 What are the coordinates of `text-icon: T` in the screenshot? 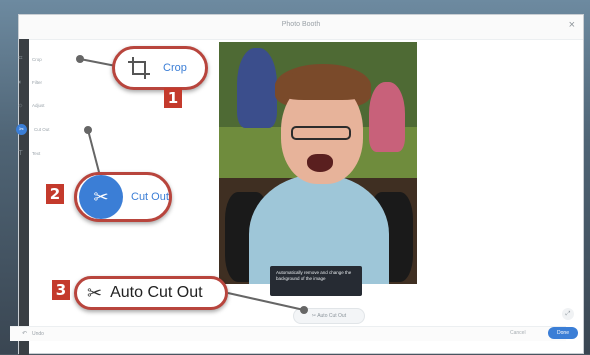 It's located at (20, 153).